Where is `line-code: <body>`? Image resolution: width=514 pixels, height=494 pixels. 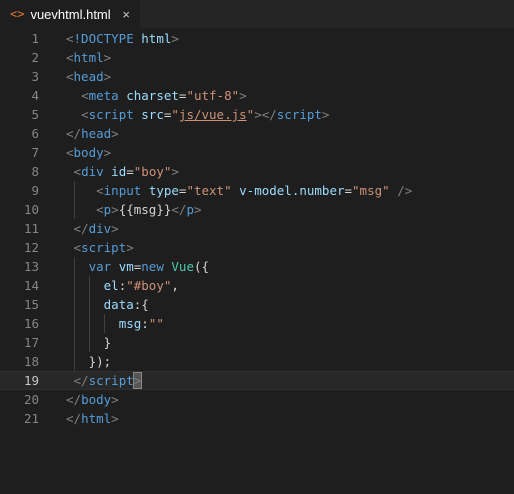 line-code: <body> is located at coordinates (88, 152).